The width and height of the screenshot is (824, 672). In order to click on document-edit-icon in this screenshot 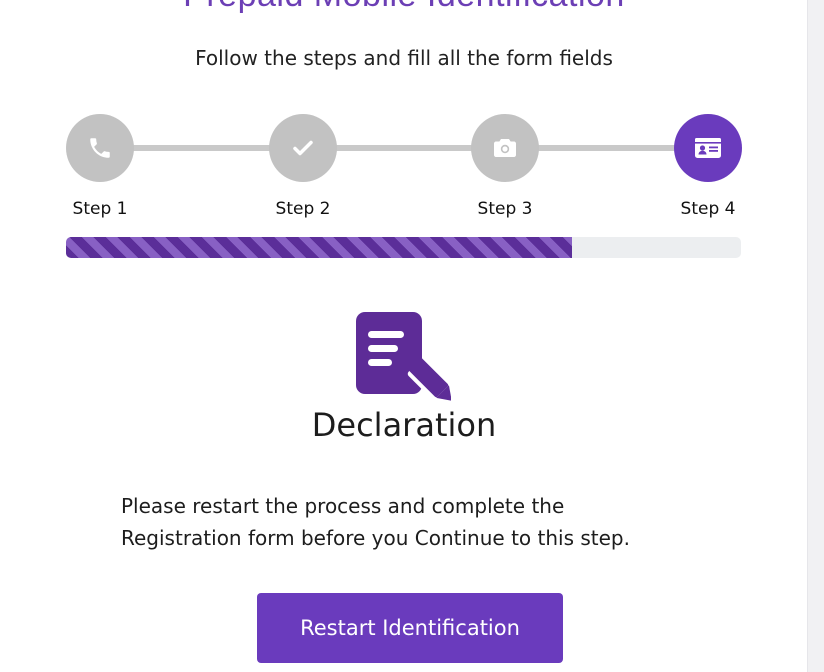, I will do `click(403, 356)`.